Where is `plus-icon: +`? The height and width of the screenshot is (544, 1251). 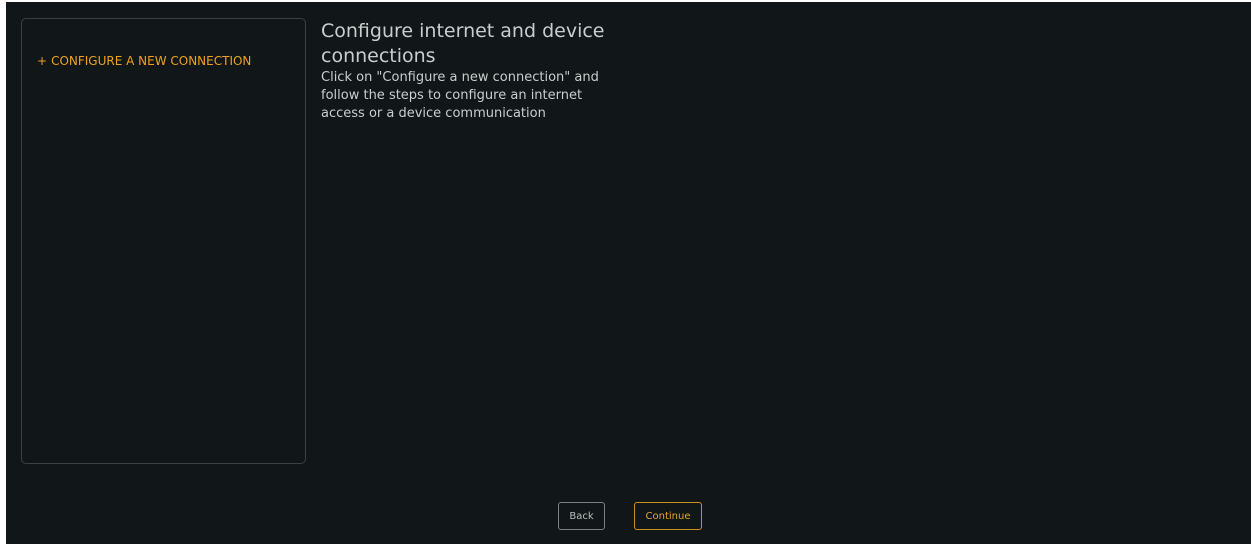
plus-icon: + is located at coordinates (42, 61).